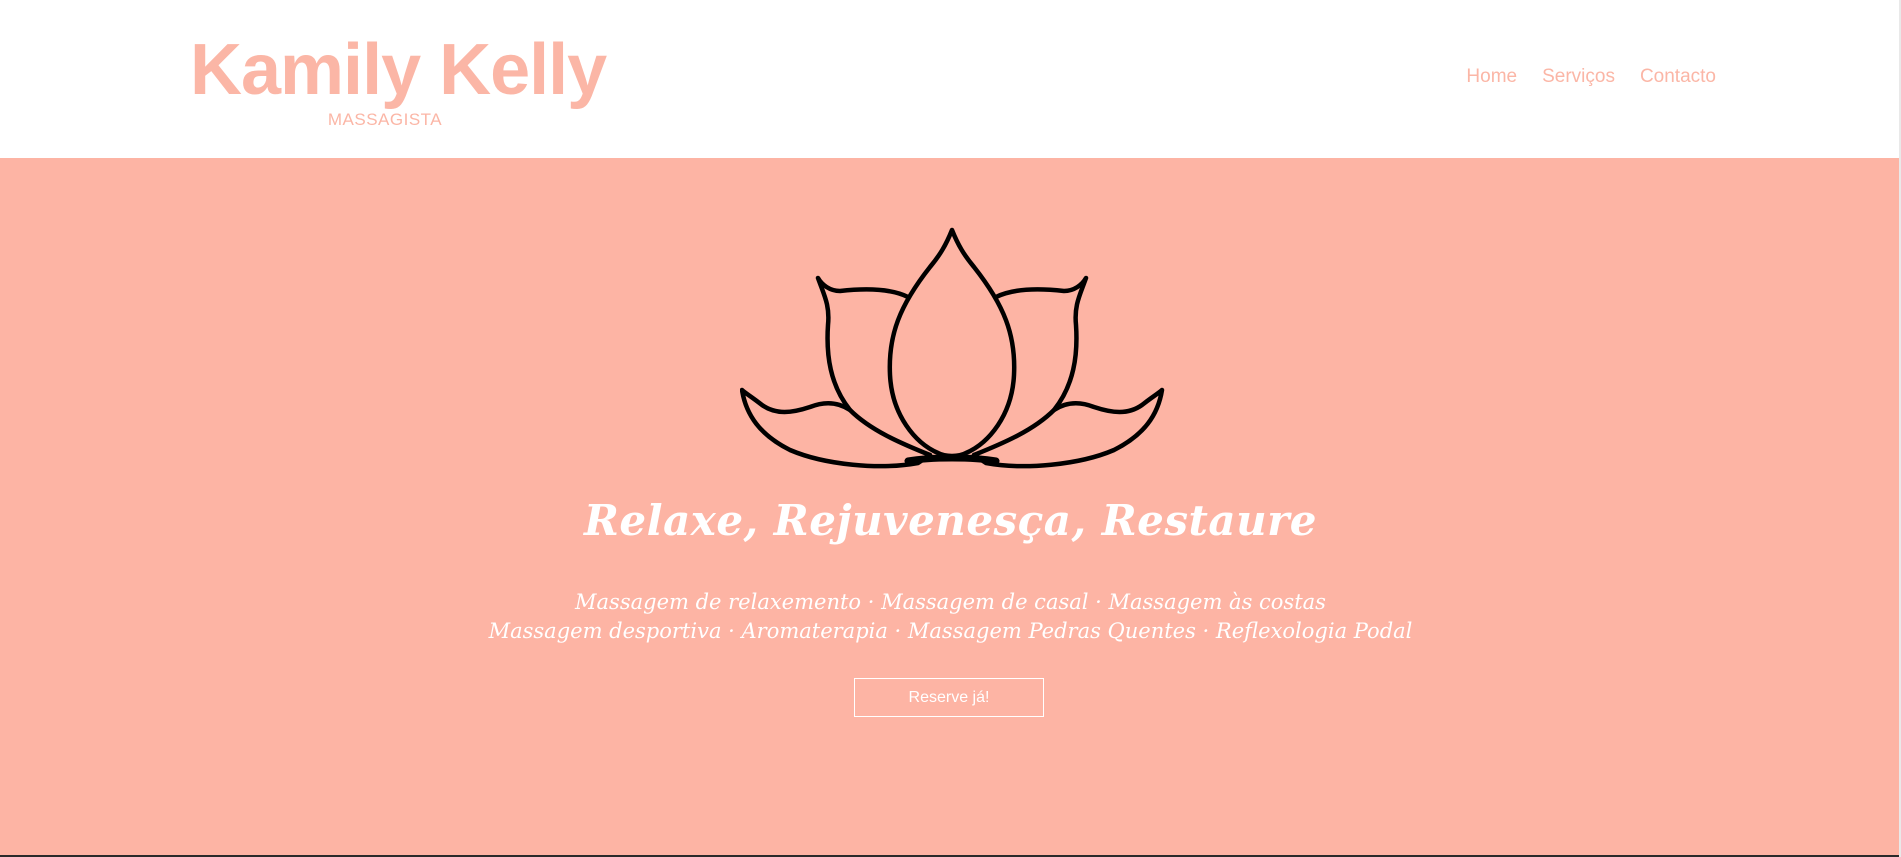 The width and height of the screenshot is (1901, 857). What do you see at coordinates (1678, 77) in the screenshot?
I see `nav-item-contacto: Contacto` at bounding box center [1678, 77].